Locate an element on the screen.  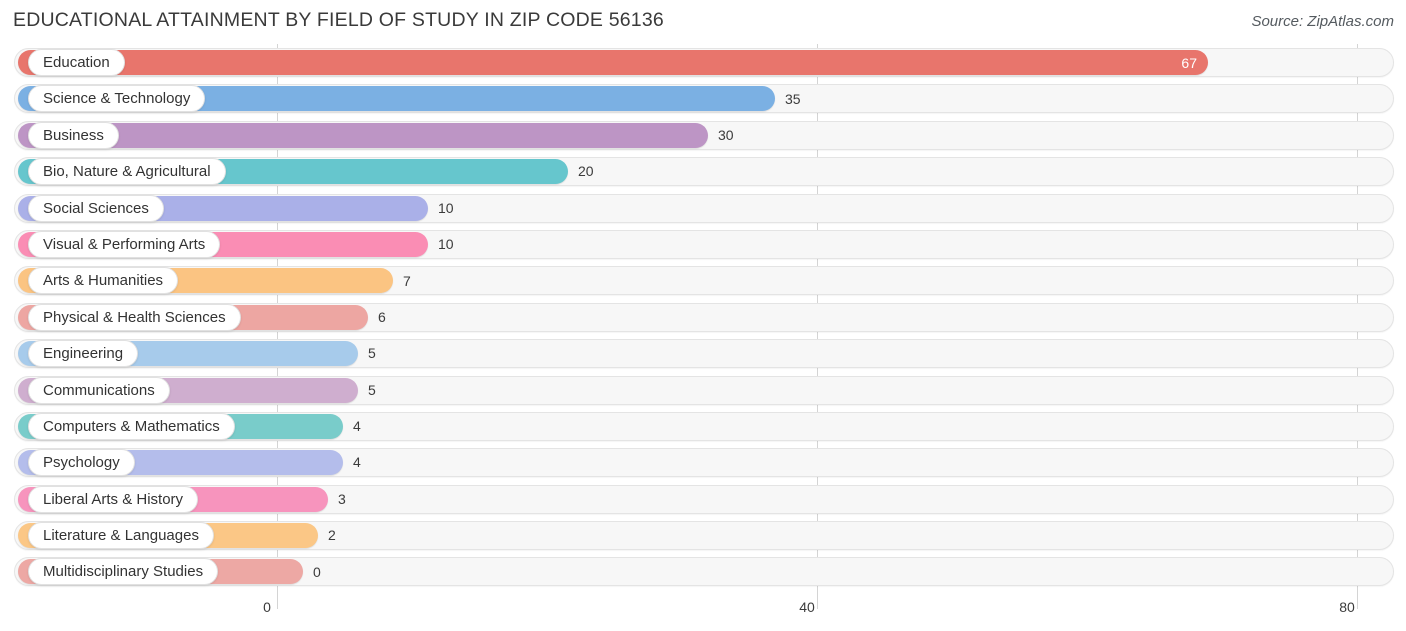
bar-row: 10 Social Sciences is located at coordinates (703, 208).